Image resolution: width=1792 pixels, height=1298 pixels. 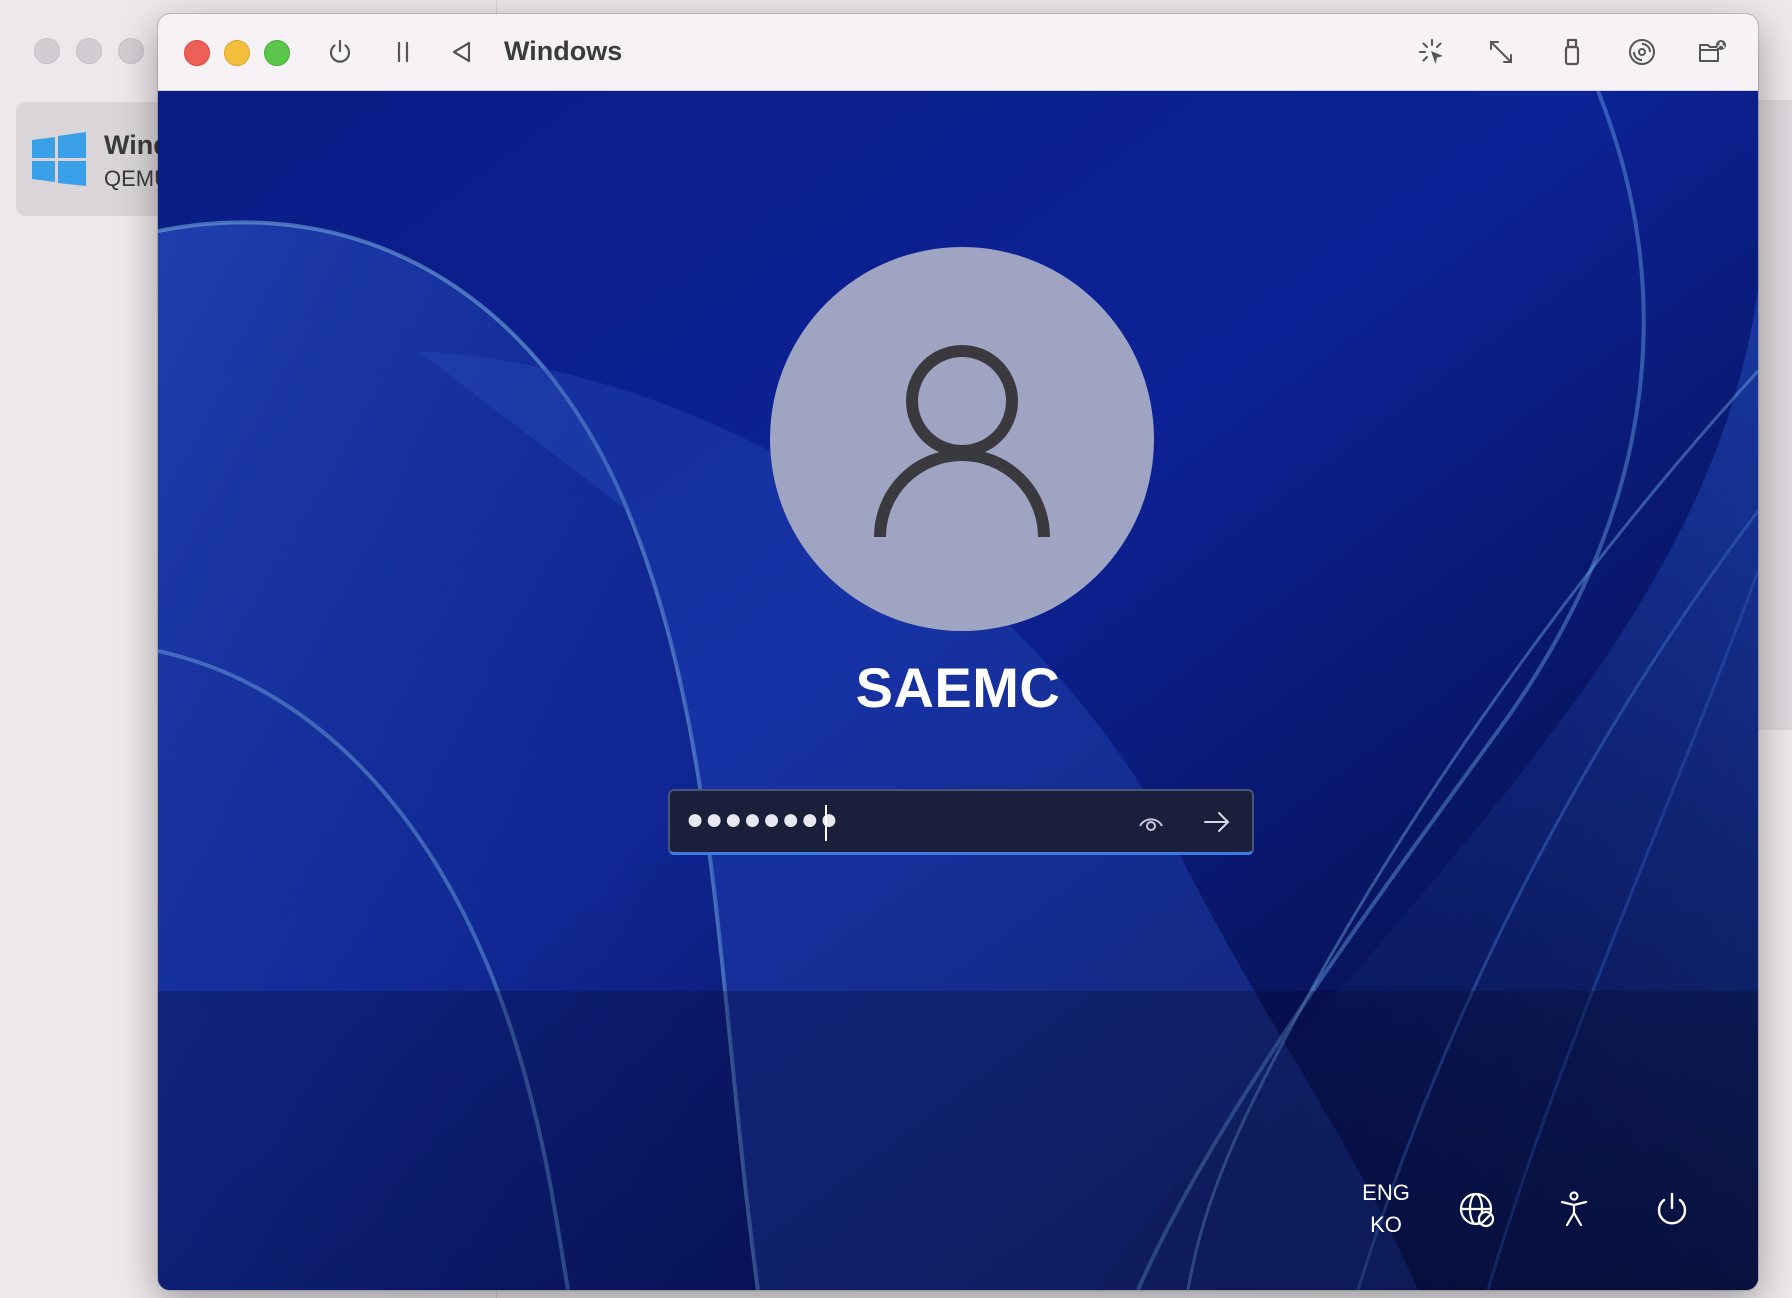 I want to click on submit-arrow-icon, so click(x=1217, y=822).